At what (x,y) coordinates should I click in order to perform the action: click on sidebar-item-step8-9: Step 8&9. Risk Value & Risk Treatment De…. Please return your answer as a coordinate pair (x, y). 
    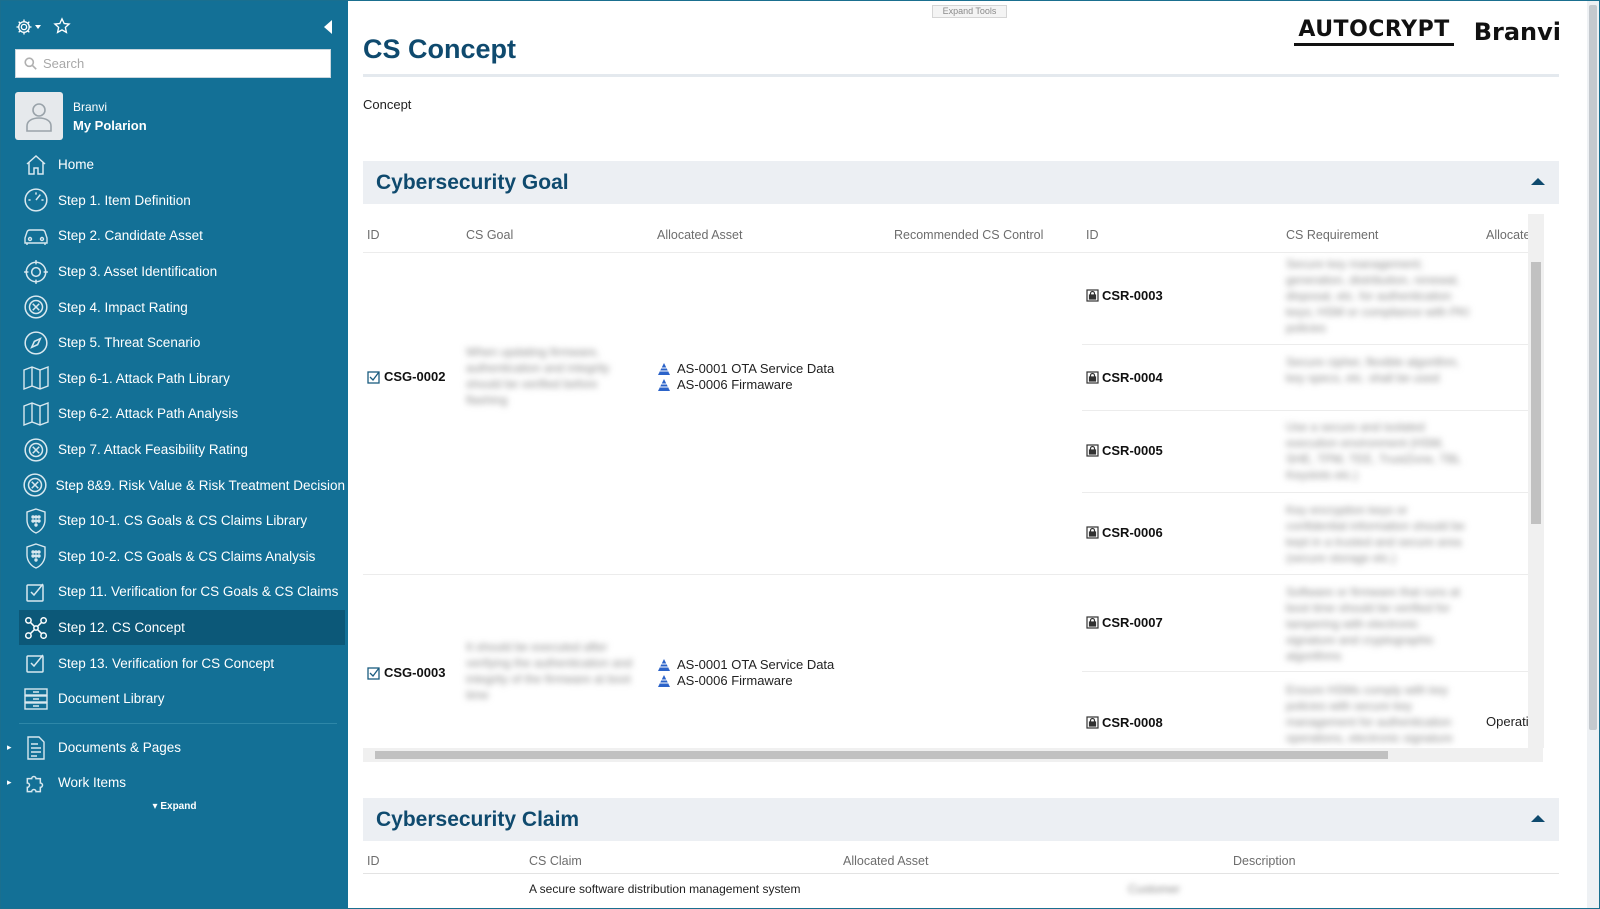
    Looking at the image, I should click on (182, 485).